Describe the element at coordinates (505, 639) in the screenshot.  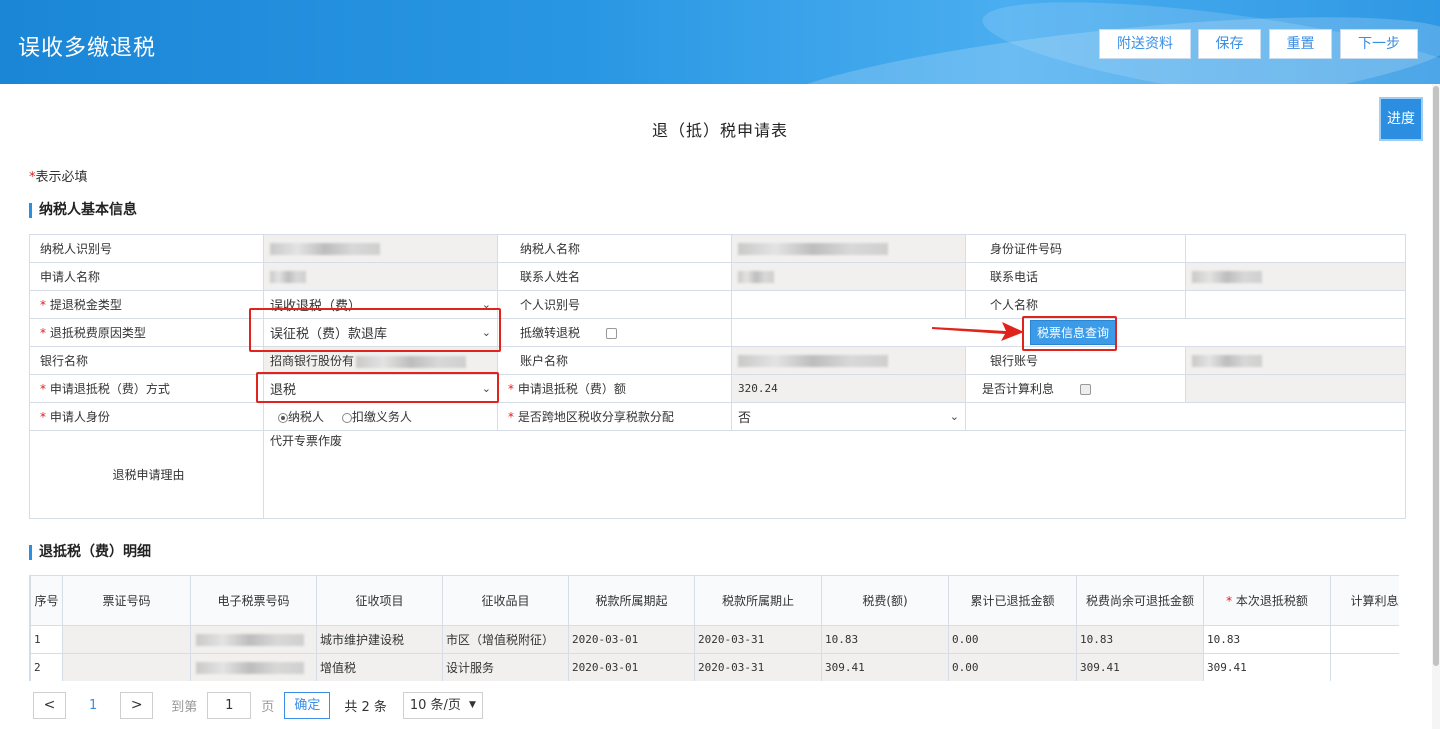
I see `cell-levy-subitem: 市区（增值税附征）` at that location.